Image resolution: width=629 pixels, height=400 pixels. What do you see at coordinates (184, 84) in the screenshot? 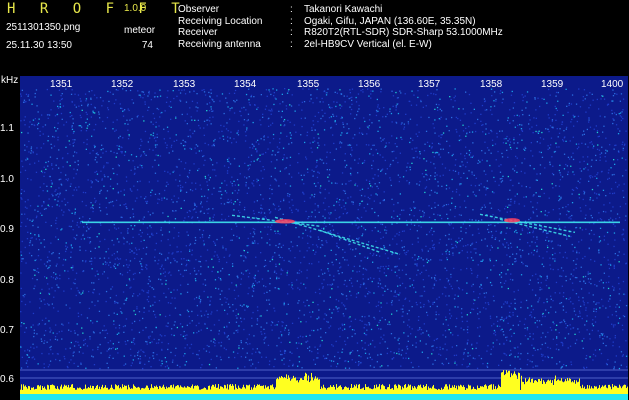
I see `x-tick-label: 1353` at bounding box center [184, 84].